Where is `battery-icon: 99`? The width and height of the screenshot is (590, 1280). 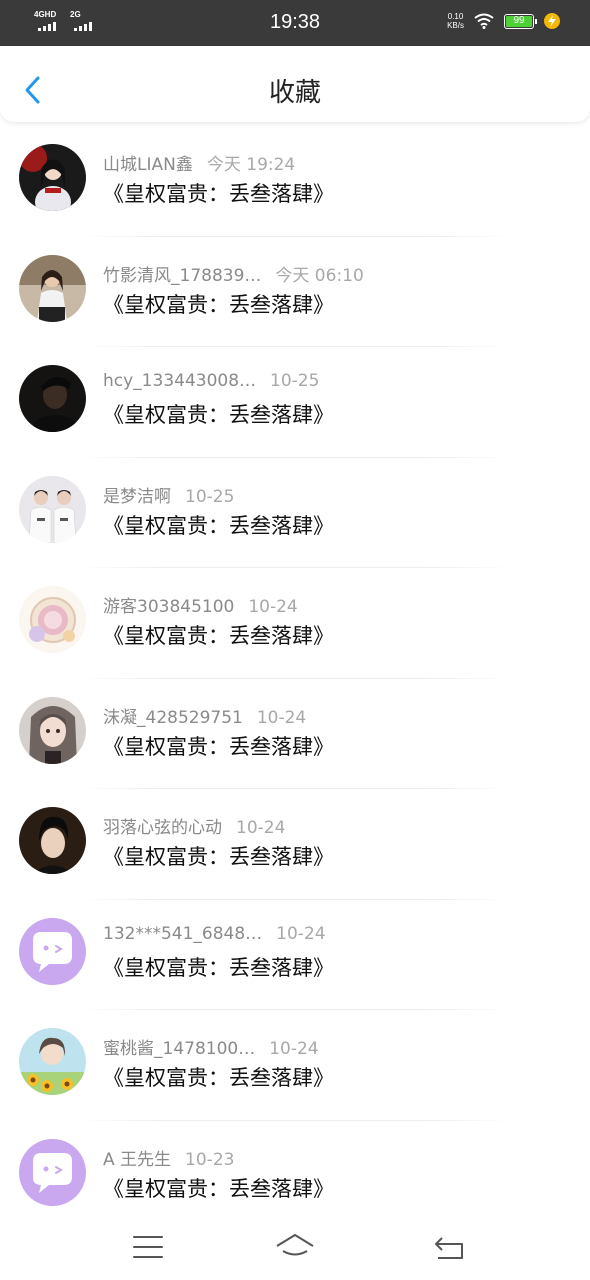 battery-icon: 99 is located at coordinates (520, 21).